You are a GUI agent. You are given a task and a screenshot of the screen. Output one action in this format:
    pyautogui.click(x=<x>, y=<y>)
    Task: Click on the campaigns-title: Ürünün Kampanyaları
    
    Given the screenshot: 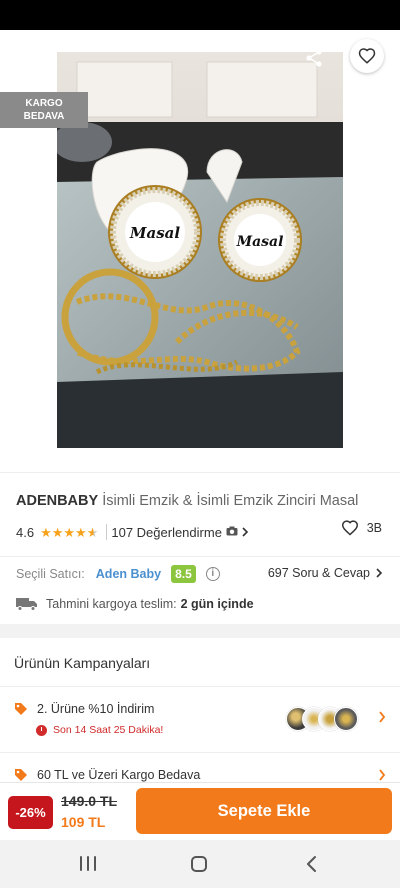 What is the action you would take?
    pyautogui.click(x=82, y=663)
    